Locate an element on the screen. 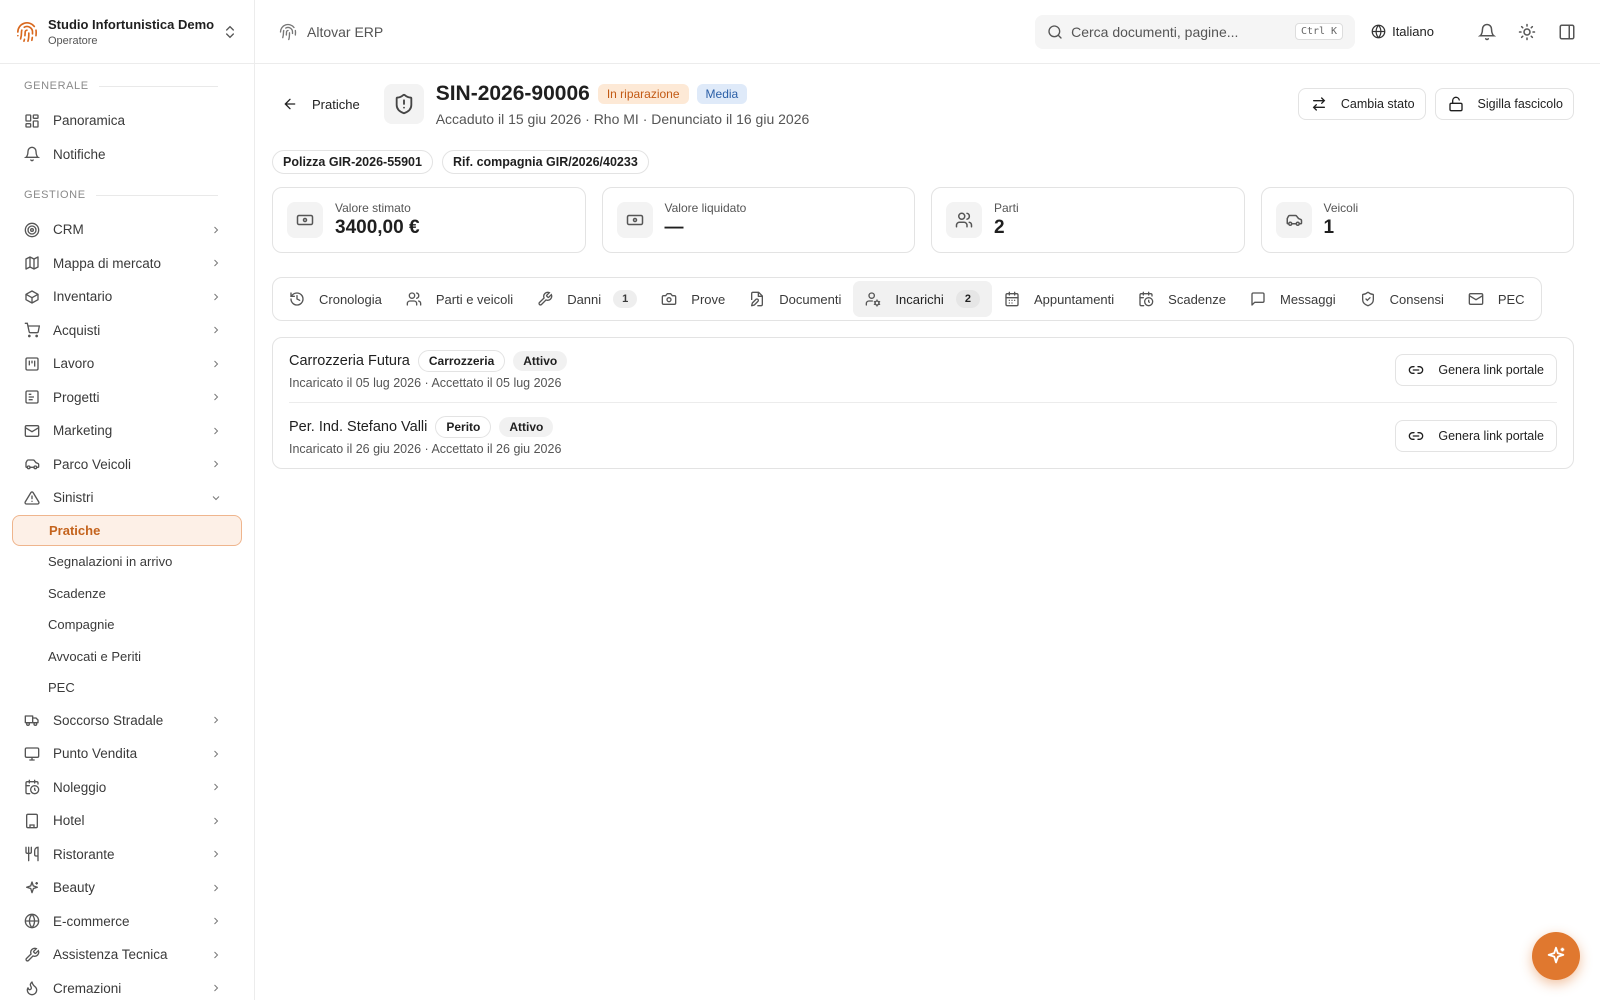 This screenshot has width=1600, height=1000. tab-scadenze: Scadenze is located at coordinates (1182, 299).